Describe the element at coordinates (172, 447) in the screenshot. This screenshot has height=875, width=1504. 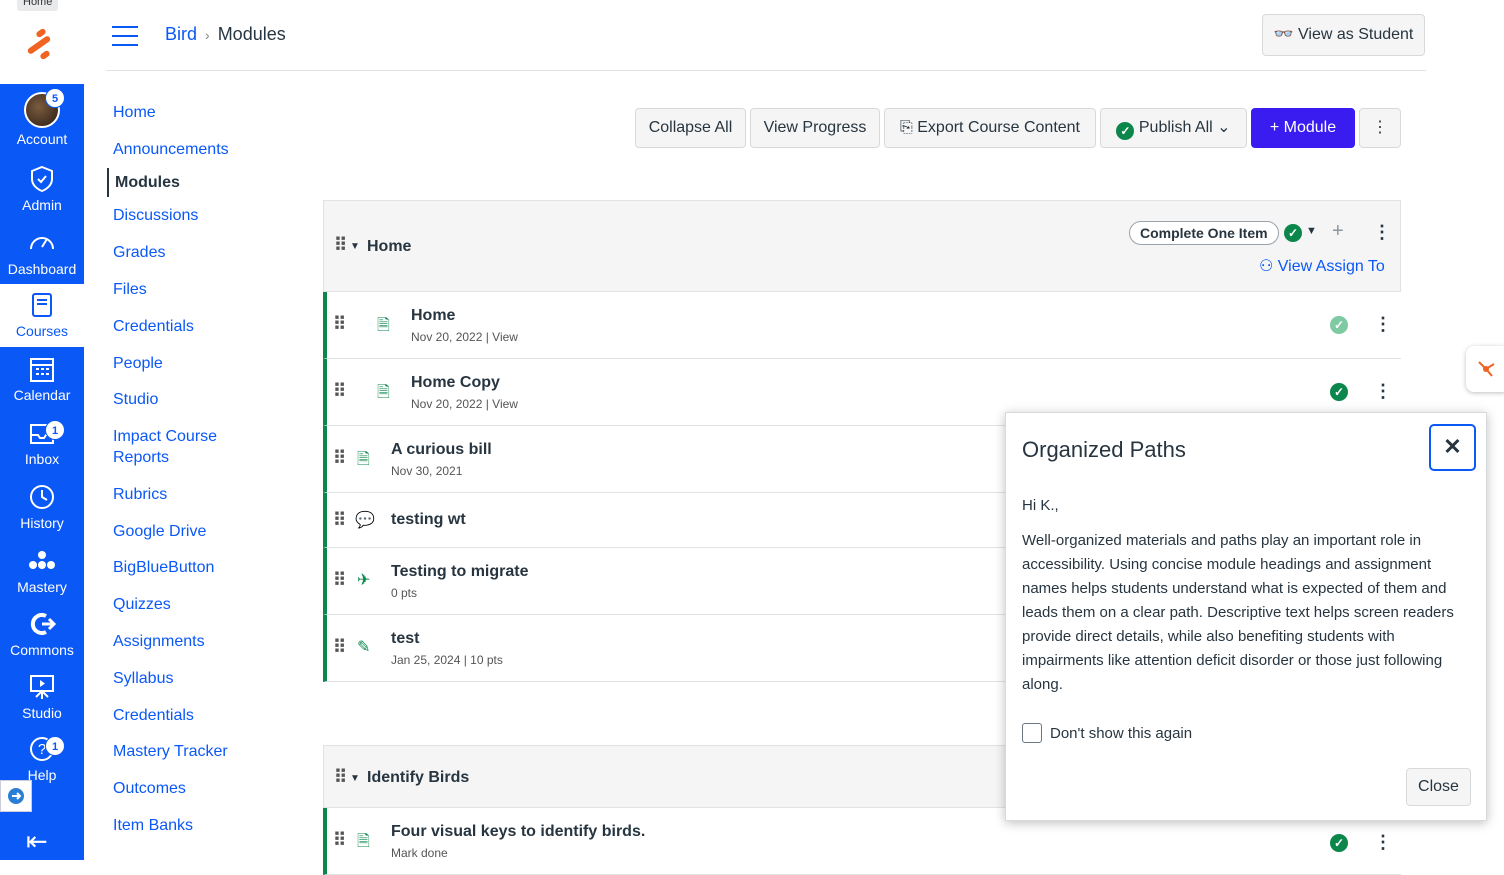
I see `course-nav-impact-course-reports: Impact Course Reports` at that location.